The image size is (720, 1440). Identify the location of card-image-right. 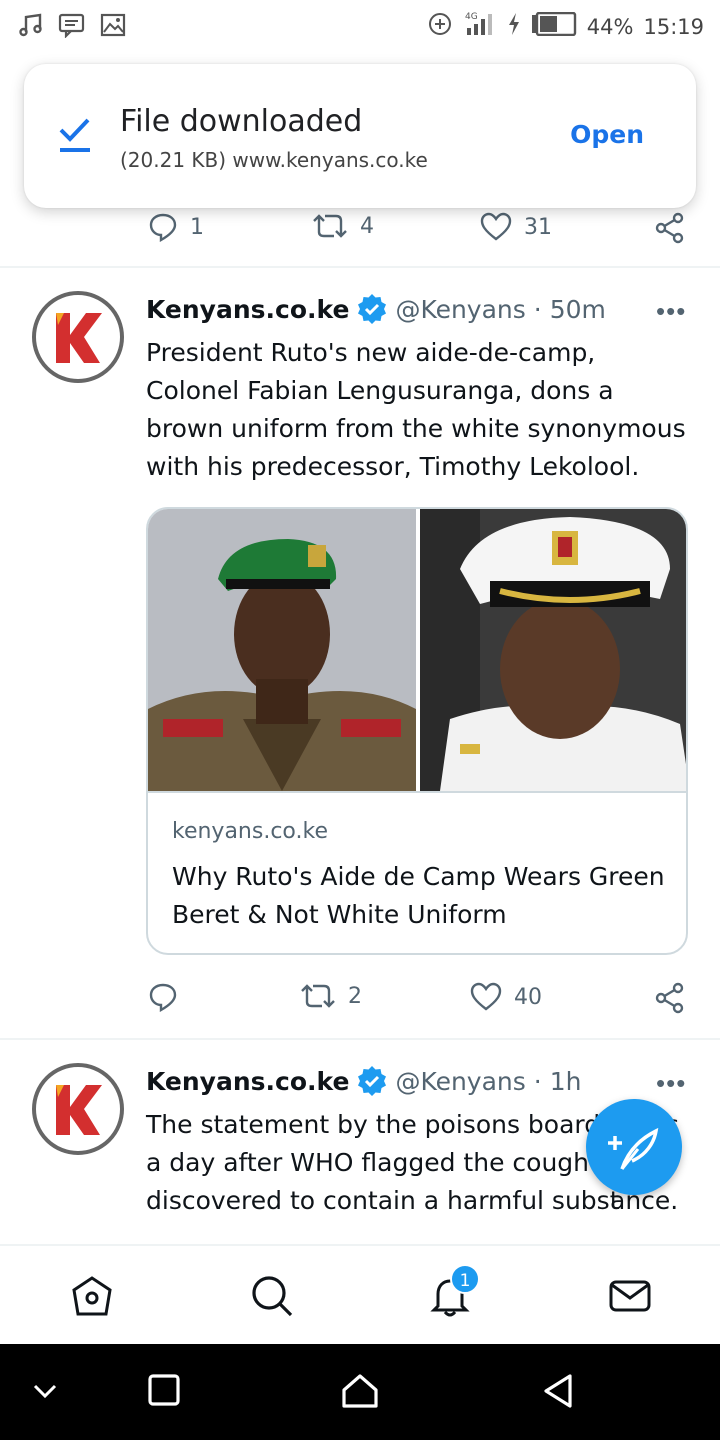
(553, 650).